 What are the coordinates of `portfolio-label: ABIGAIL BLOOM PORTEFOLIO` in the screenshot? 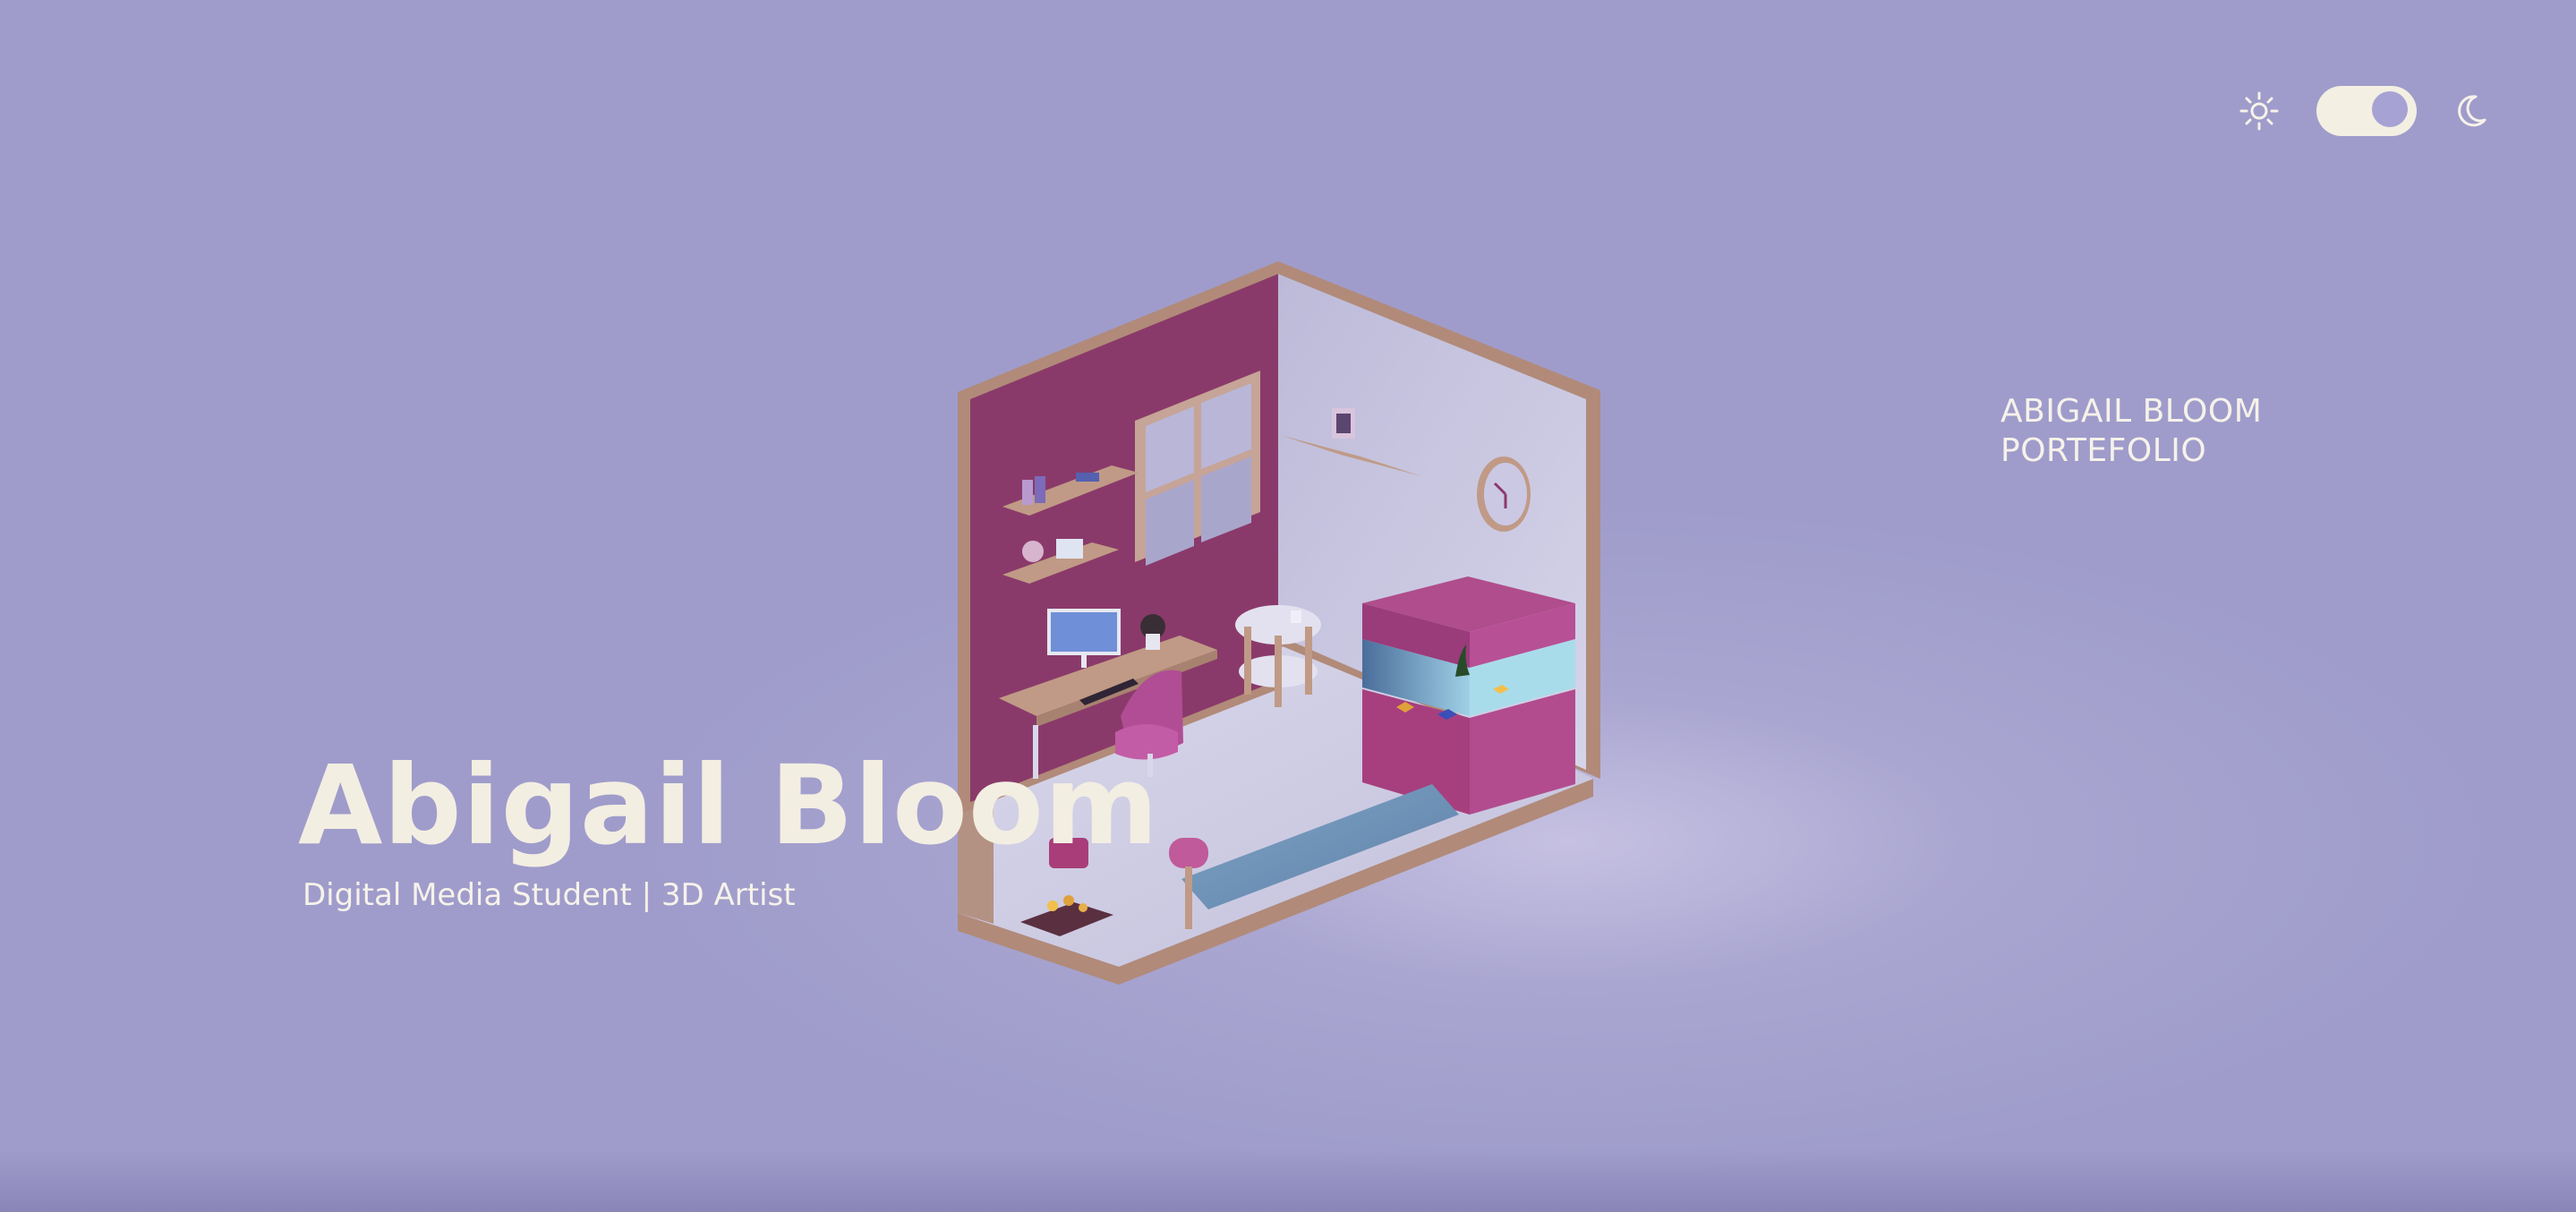 It's located at (2131, 431).